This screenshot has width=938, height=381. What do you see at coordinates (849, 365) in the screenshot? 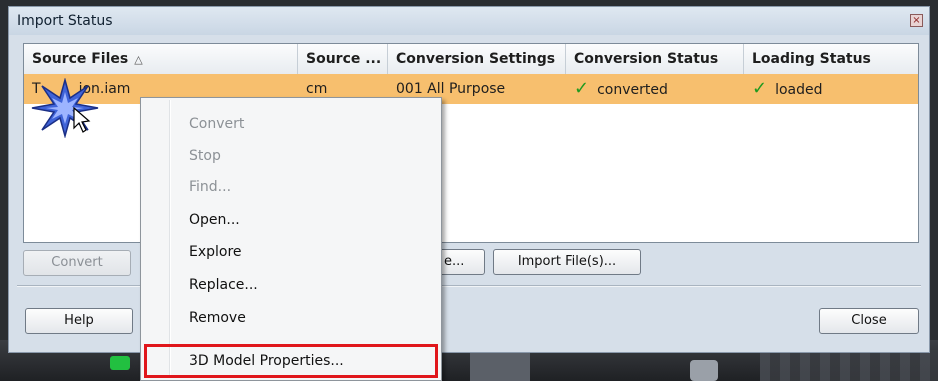
I see `viewport-machinery` at bounding box center [849, 365].